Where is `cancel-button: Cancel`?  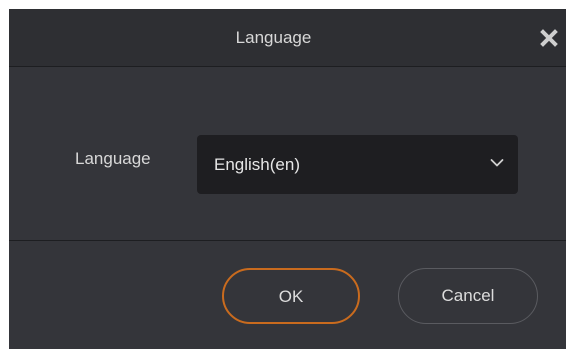 cancel-button: Cancel is located at coordinates (468, 296).